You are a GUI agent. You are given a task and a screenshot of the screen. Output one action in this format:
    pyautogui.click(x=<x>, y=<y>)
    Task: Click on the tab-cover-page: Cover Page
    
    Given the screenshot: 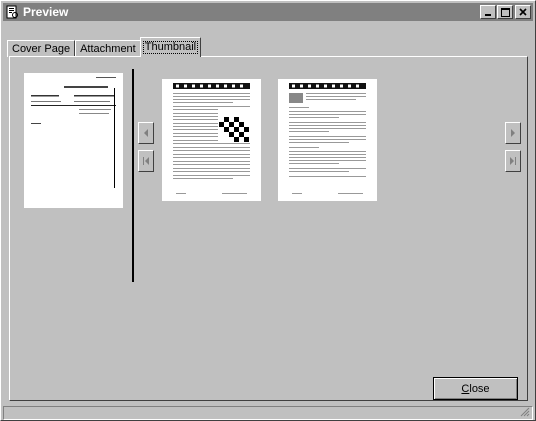 What is the action you would take?
    pyautogui.click(x=41, y=48)
    